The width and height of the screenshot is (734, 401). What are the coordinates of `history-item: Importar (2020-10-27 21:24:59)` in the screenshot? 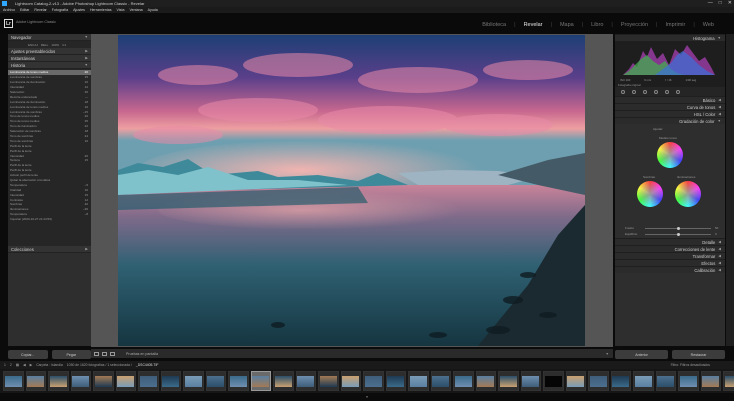 It's located at (49, 219).